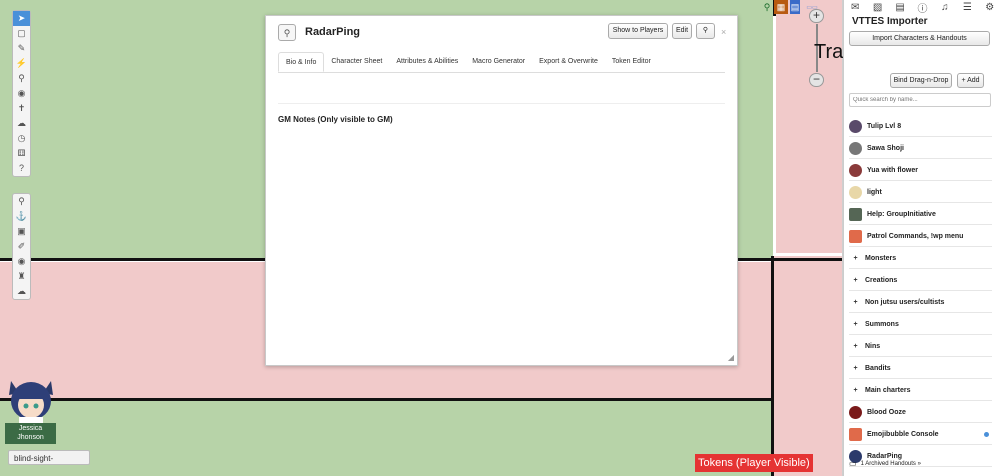 The width and height of the screenshot is (1000, 476). Describe the element at coordinates (21, 108) in the screenshot. I see `measure-tool-icon: ✝` at that location.